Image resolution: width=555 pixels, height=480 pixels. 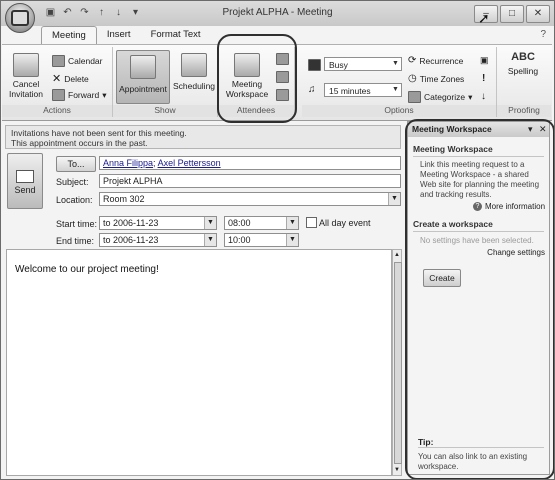 I want to click on body-scrollbar: ▲ ▼, so click(x=397, y=362).